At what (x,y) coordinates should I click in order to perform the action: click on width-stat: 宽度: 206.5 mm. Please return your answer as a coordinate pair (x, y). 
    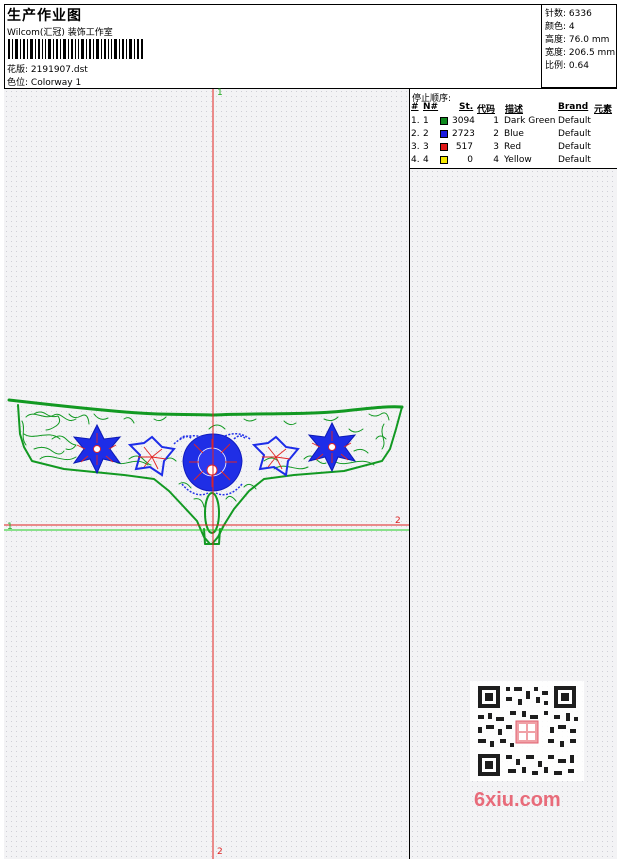
    Looking at the image, I should click on (580, 51).